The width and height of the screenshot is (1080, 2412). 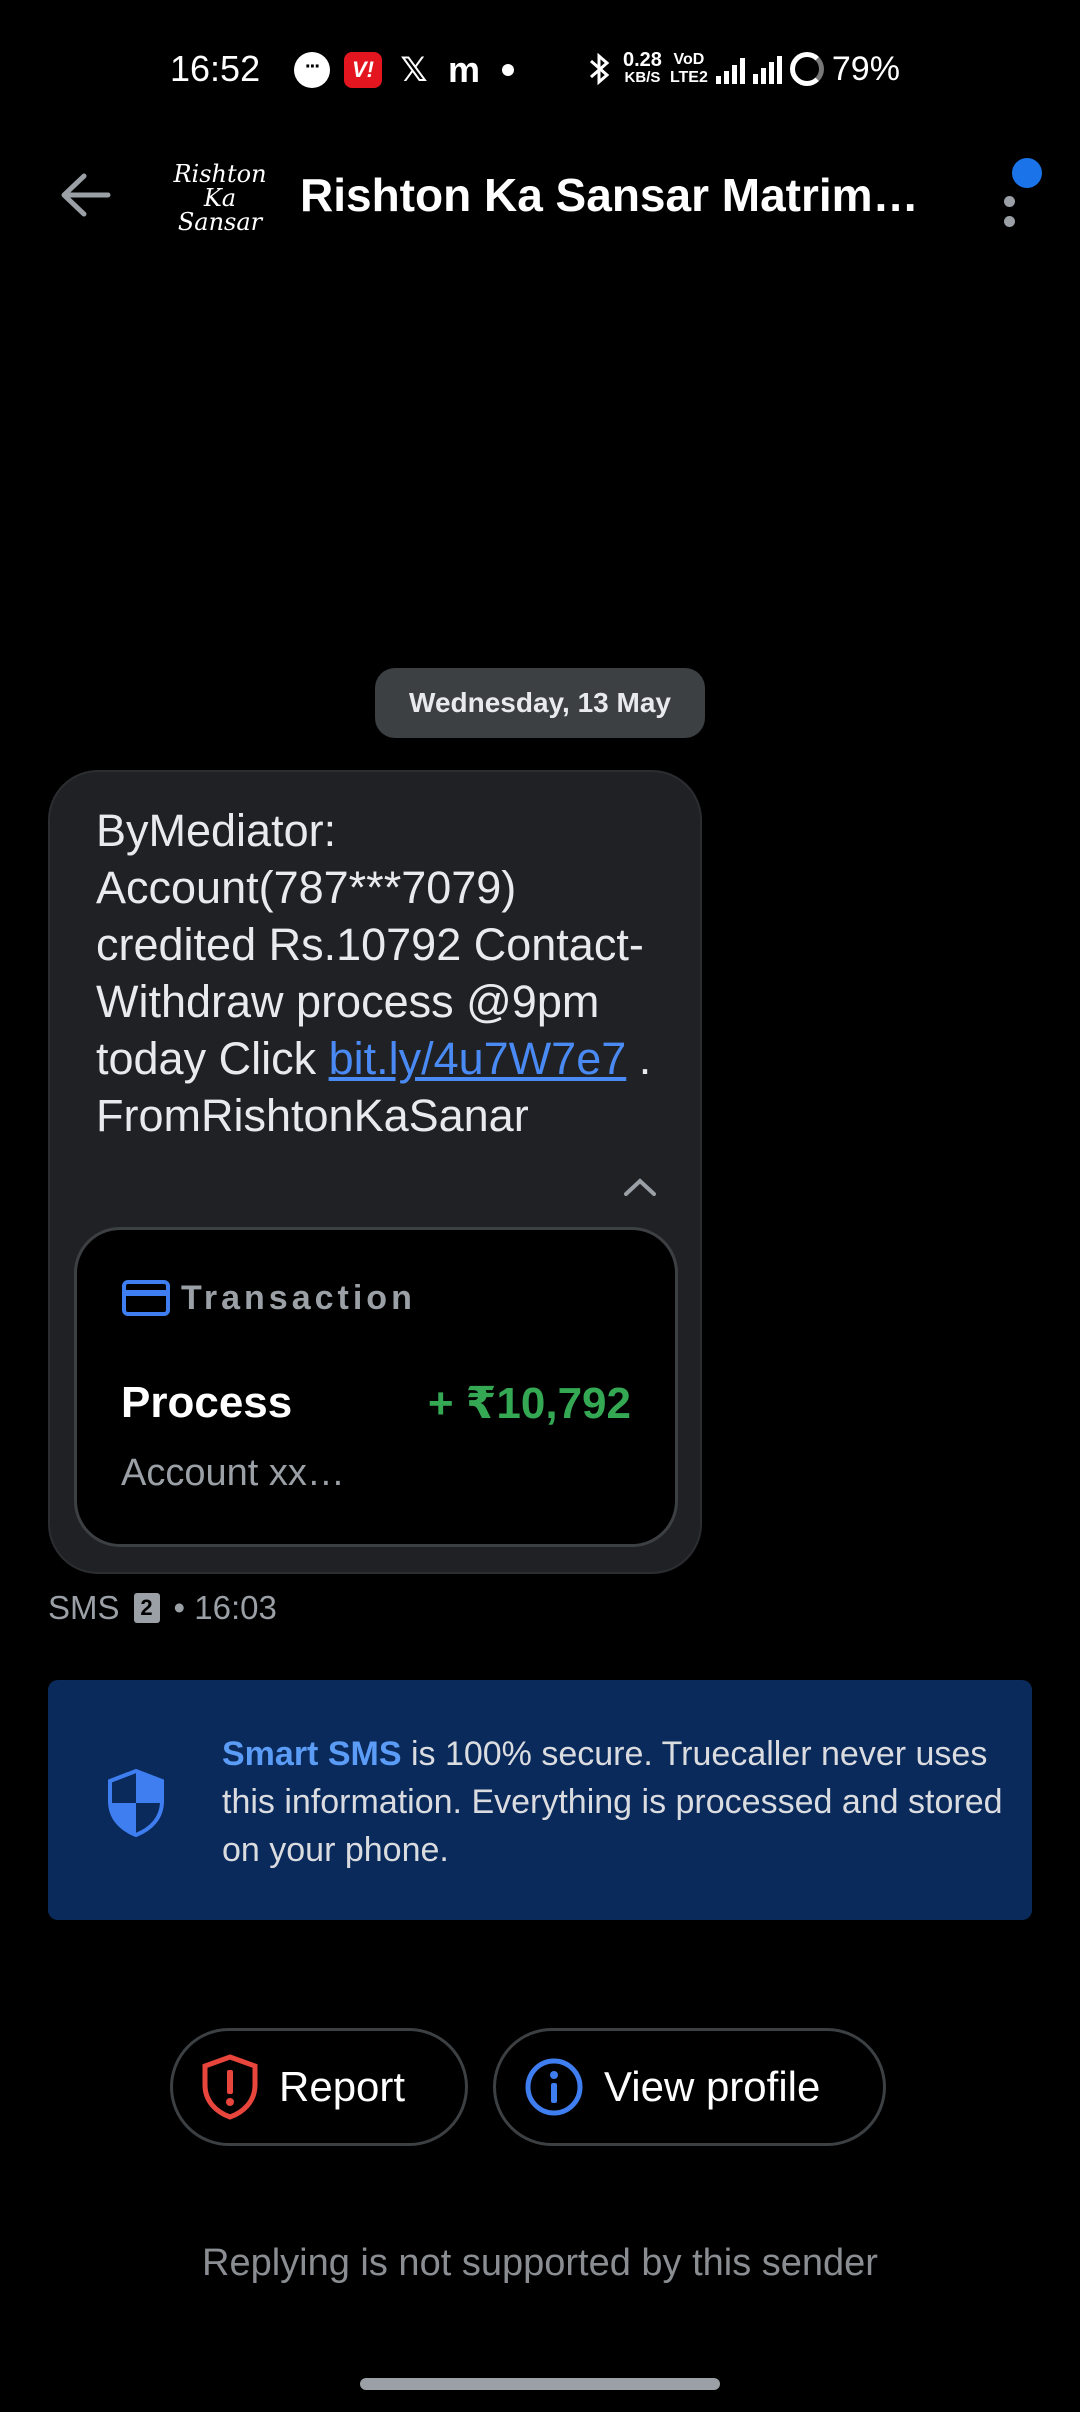 What do you see at coordinates (600, 69) in the screenshot?
I see `bluetooth-icon` at bounding box center [600, 69].